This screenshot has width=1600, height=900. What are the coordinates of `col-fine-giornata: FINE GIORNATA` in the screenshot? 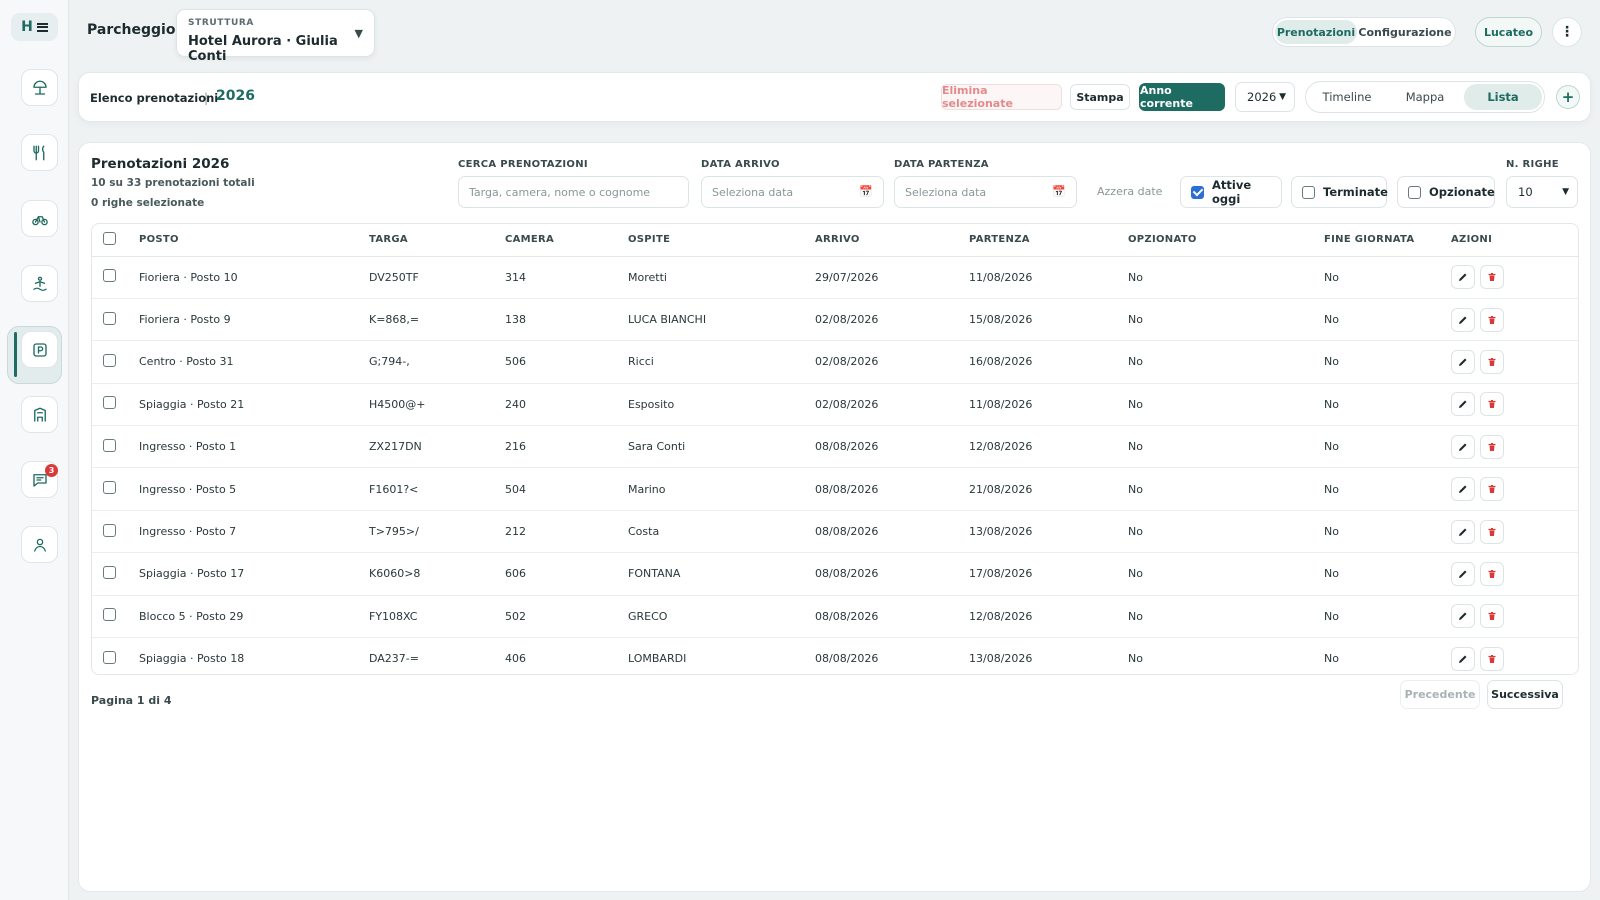 It's located at (1387, 240).